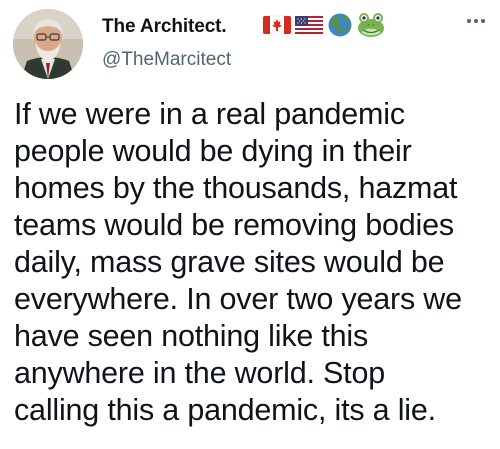  Describe the element at coordinates (277, 25) in the screenshot. I see `flag-canada-icon` at that location.